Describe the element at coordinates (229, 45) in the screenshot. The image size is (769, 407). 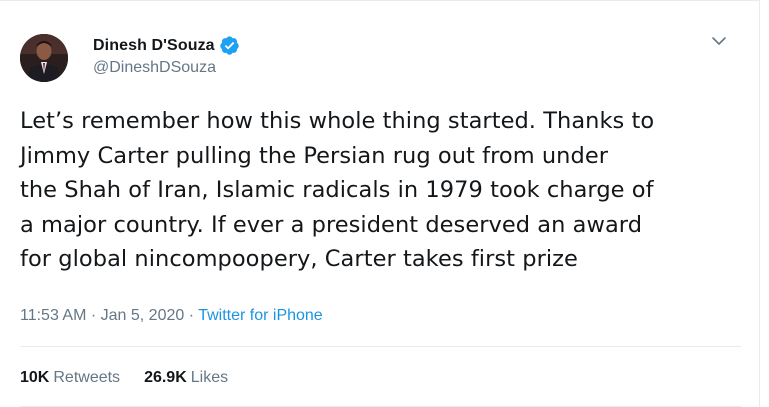
I see `verified-badge-icon` at that location.